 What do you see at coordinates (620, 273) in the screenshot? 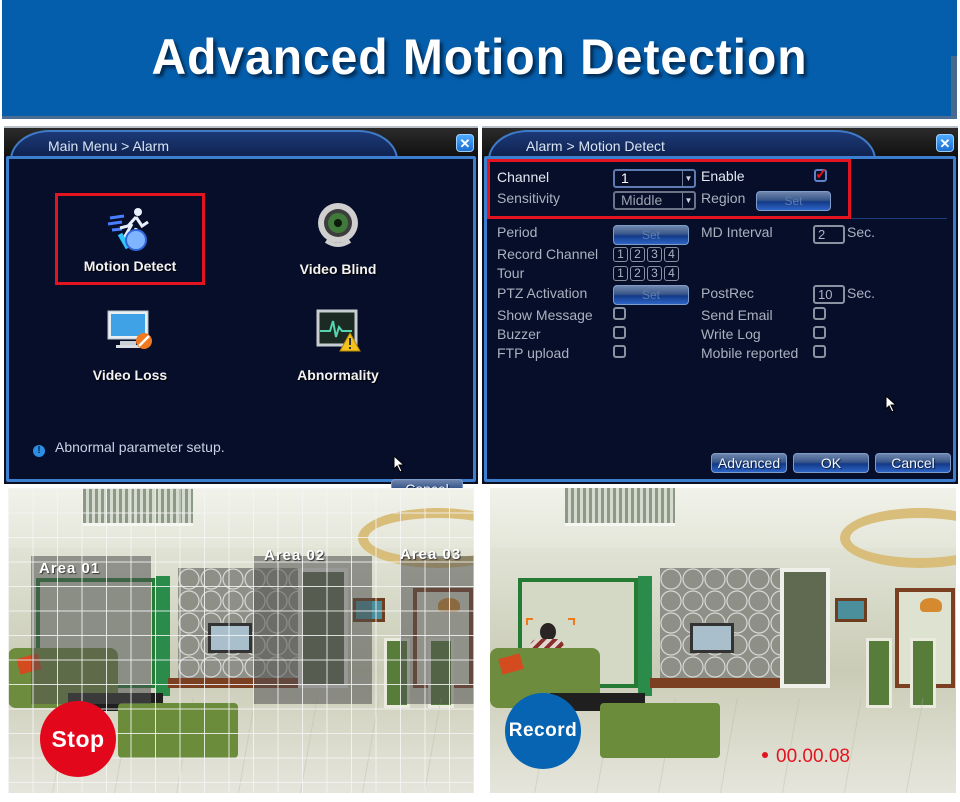
I see `tour-channel-1: 1` at bounding box center [620, 273].